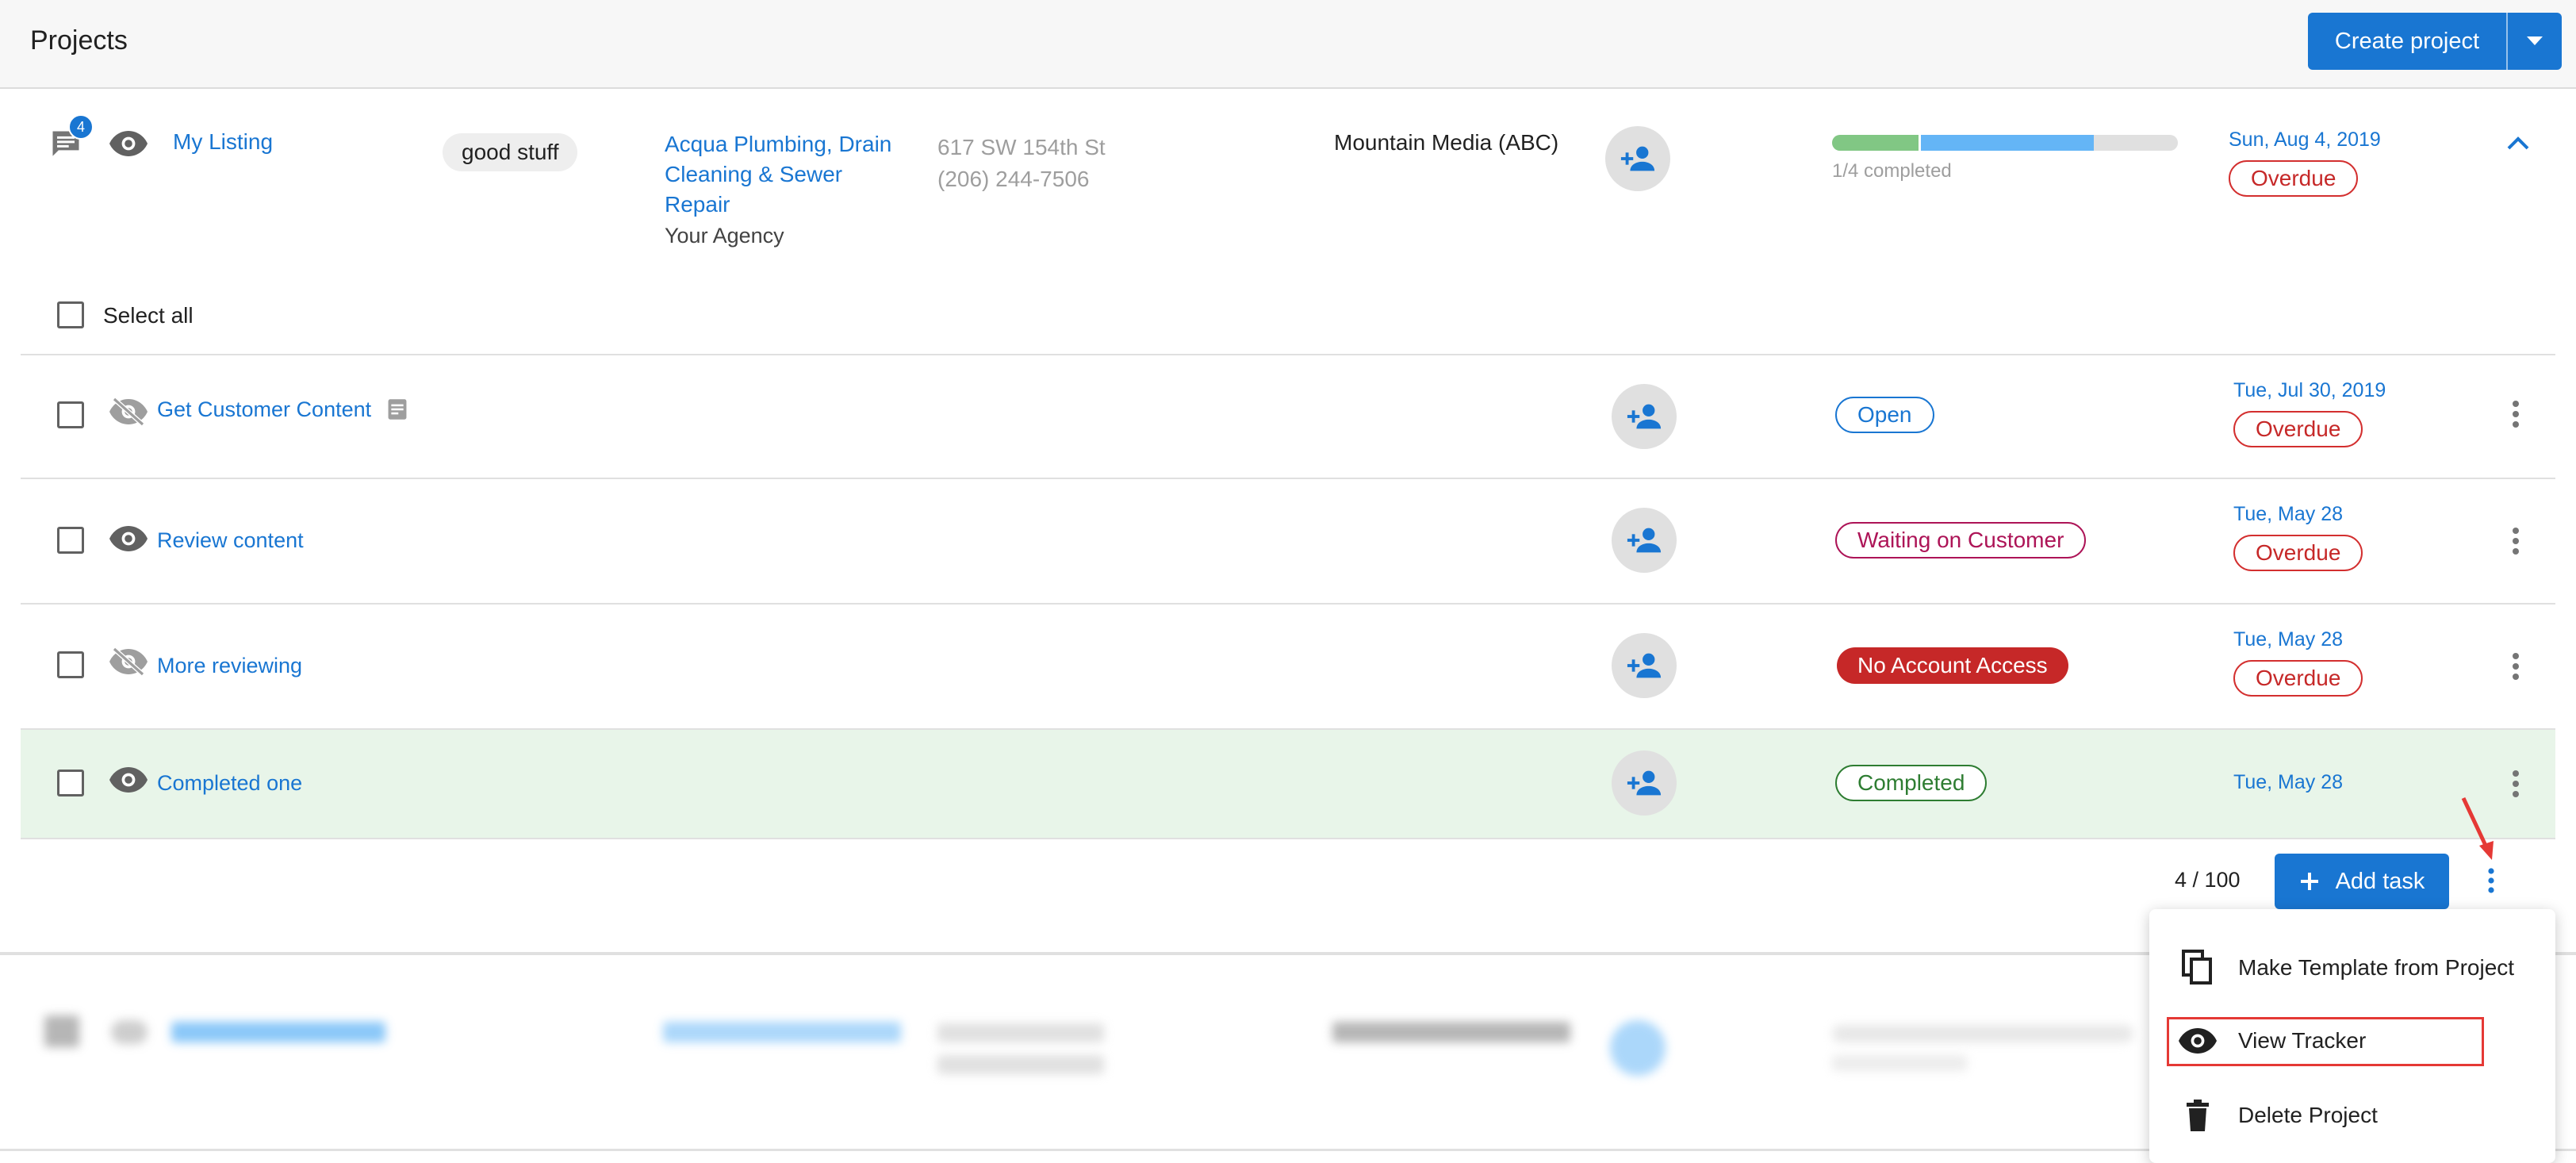 The height and width of the screenshot is (1163, 2576). I want to click on task-status-badge: No Account Access, so click(1952, 665).